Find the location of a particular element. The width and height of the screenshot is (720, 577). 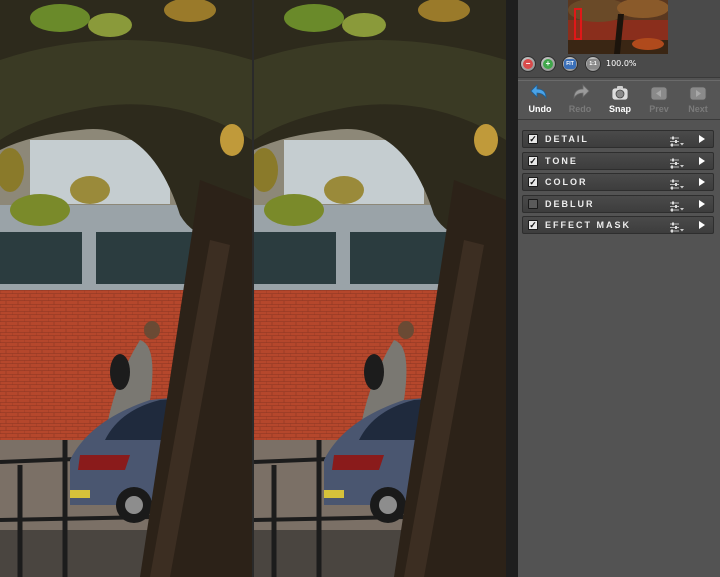

redo-button: Redo is located at coordinates (580, 101).